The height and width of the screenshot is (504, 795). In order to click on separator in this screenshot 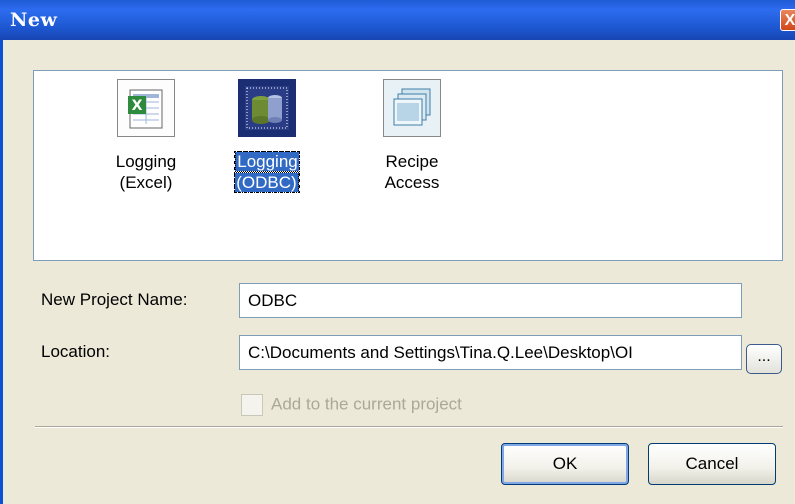, I will do `click(409, 427)`.